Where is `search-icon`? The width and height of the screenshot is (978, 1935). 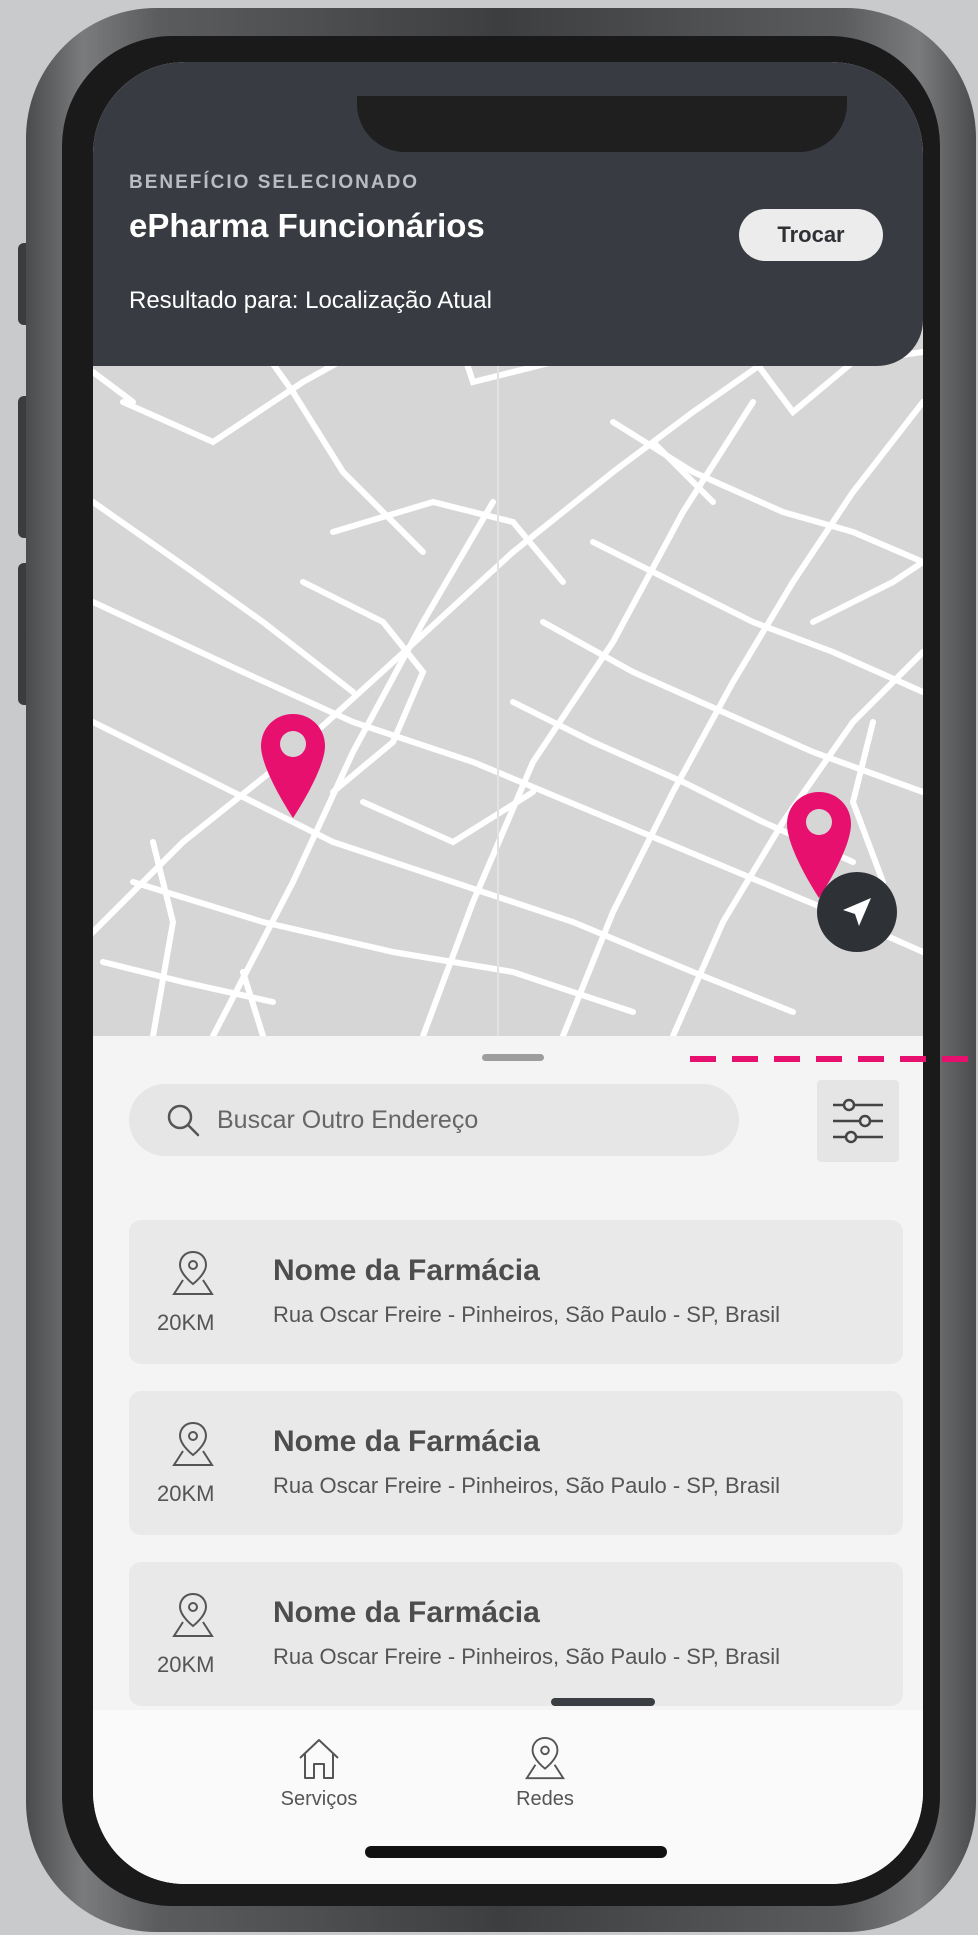
search-icon is located at coordinates (183, 1120).